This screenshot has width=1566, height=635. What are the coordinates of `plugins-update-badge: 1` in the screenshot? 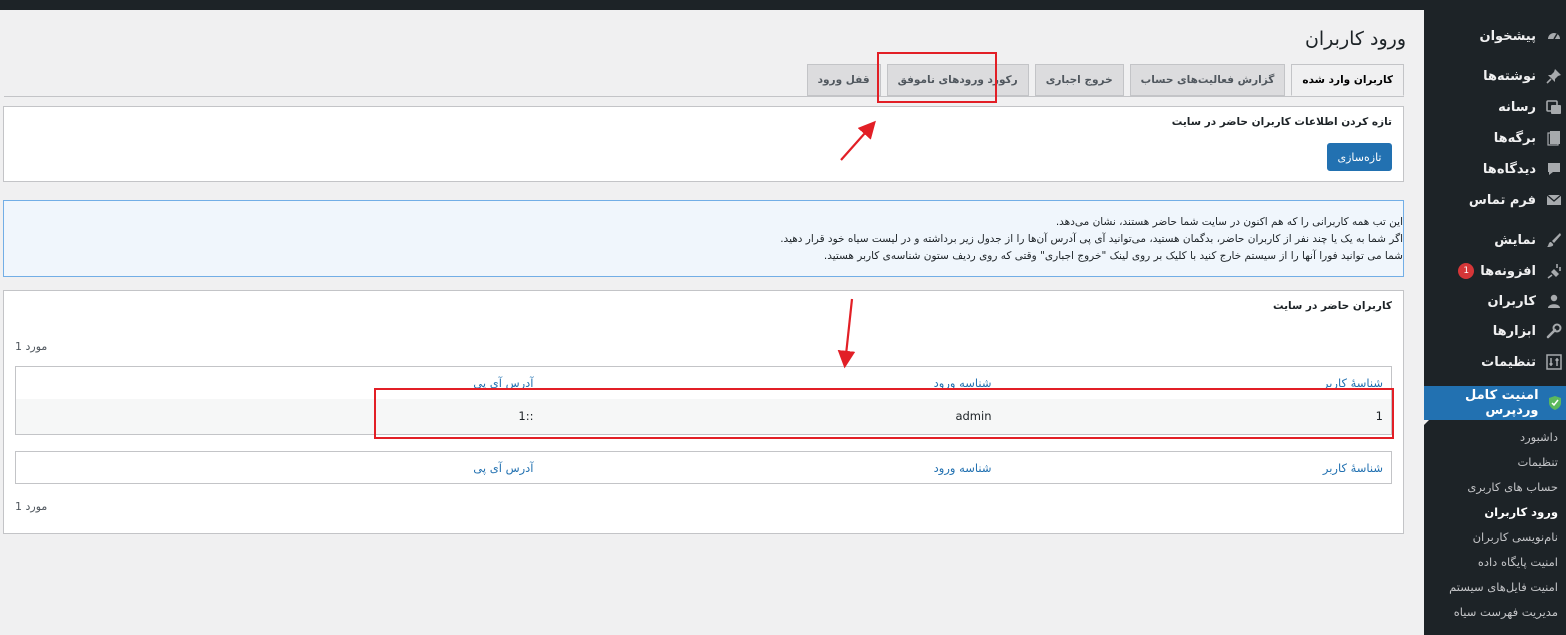 It's located at (1466, 271).